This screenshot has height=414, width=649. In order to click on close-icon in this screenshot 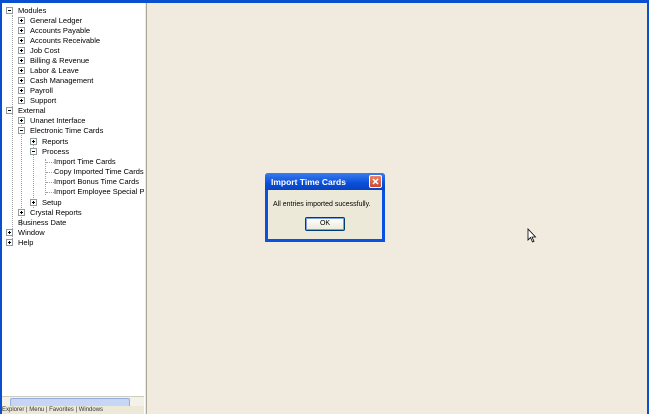, I will do `click(375, 181)`.